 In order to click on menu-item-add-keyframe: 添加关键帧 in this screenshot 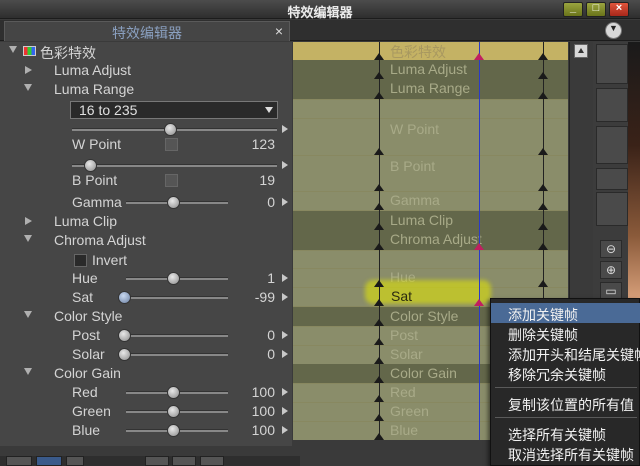, I will do `click(565, 313)`.